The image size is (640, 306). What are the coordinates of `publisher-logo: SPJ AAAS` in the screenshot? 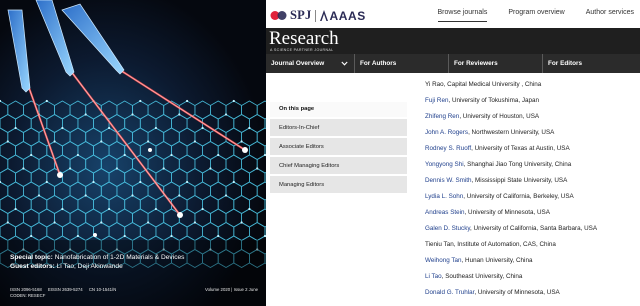 It's located at (318, 15).